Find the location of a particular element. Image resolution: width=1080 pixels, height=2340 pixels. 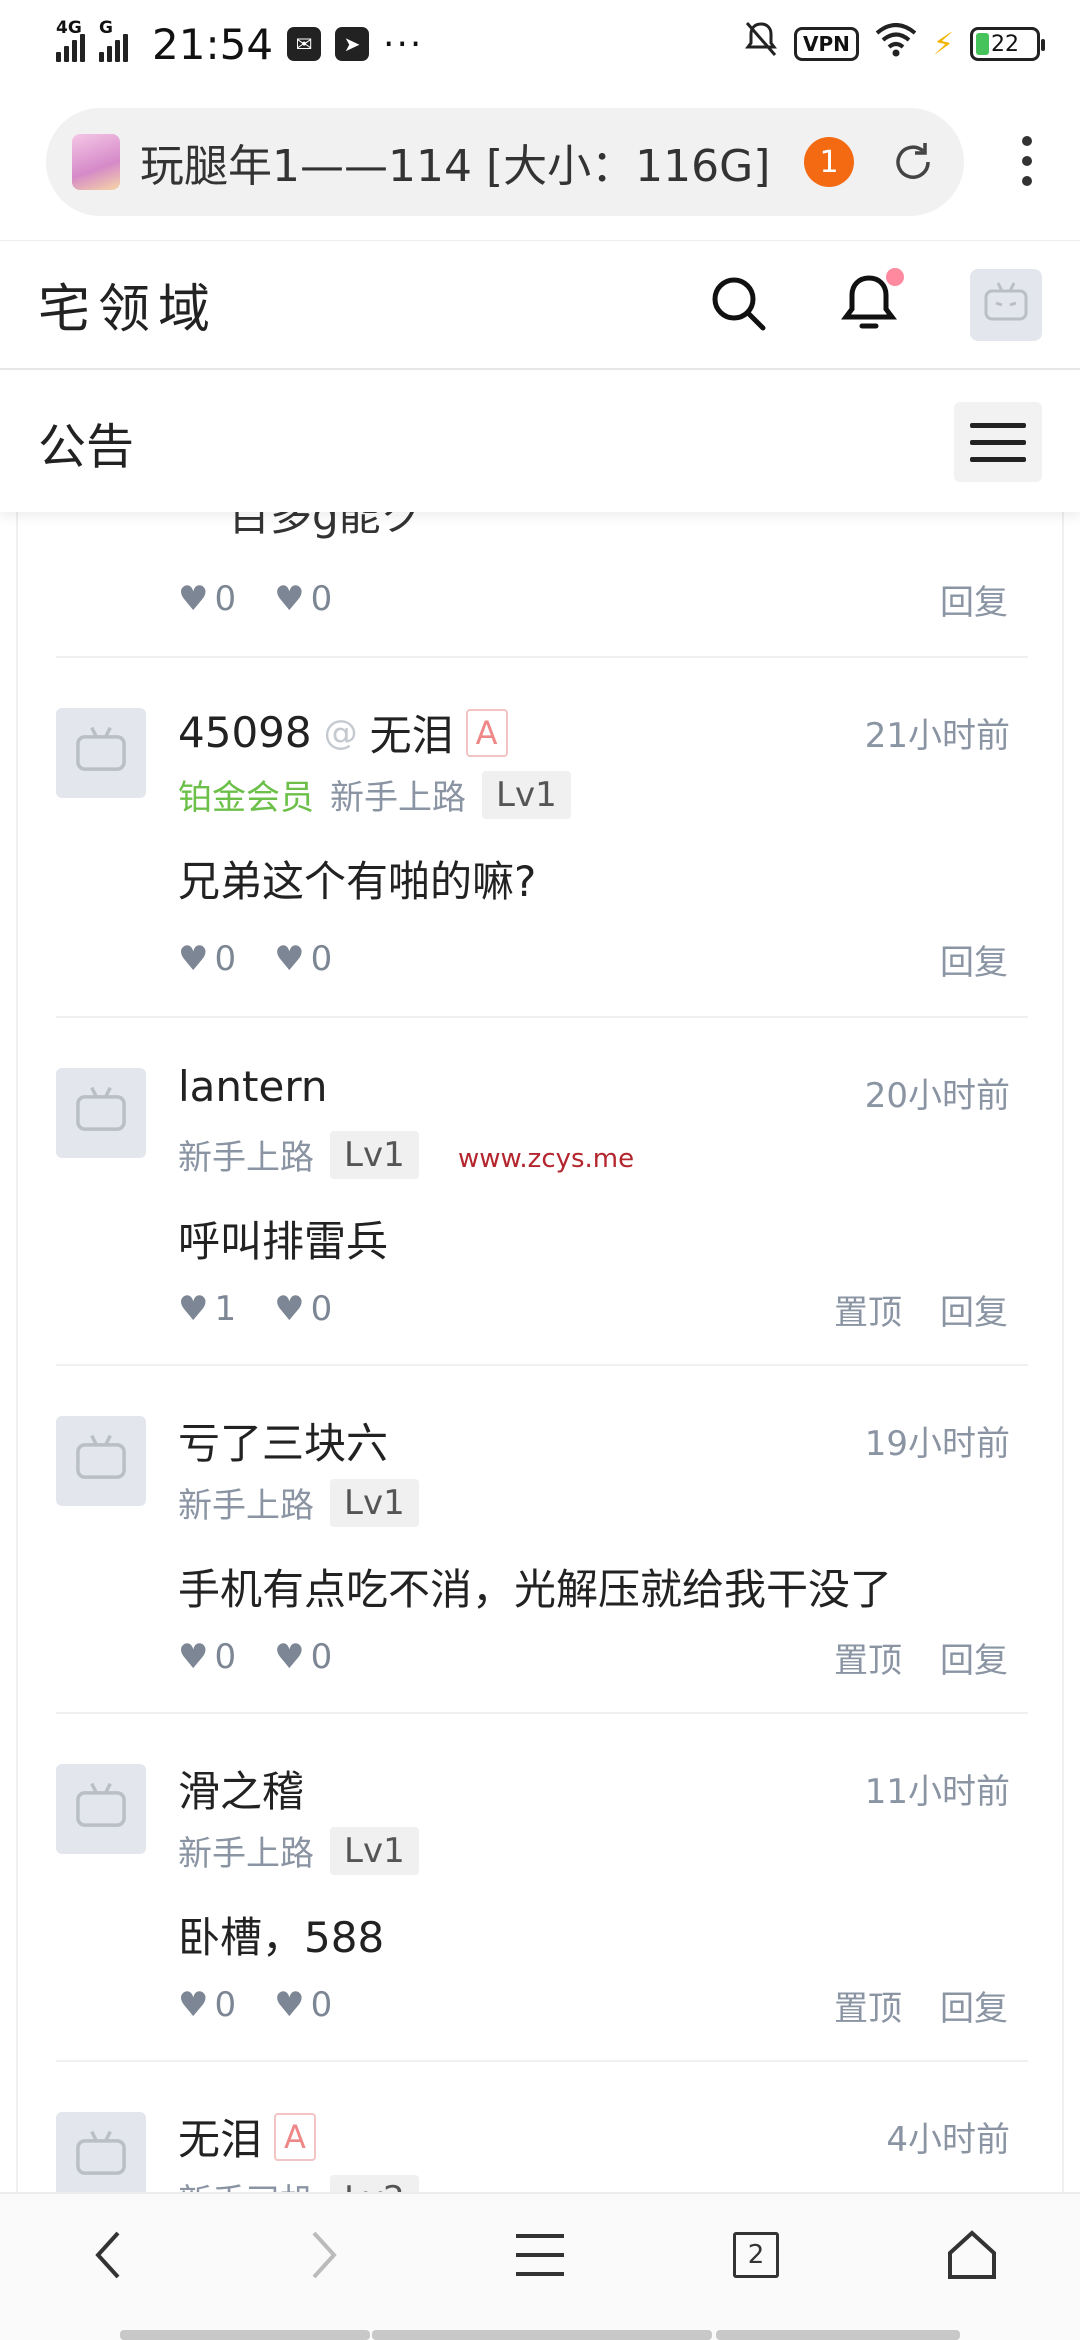

reload-icon is located at coordinates (913, 162).